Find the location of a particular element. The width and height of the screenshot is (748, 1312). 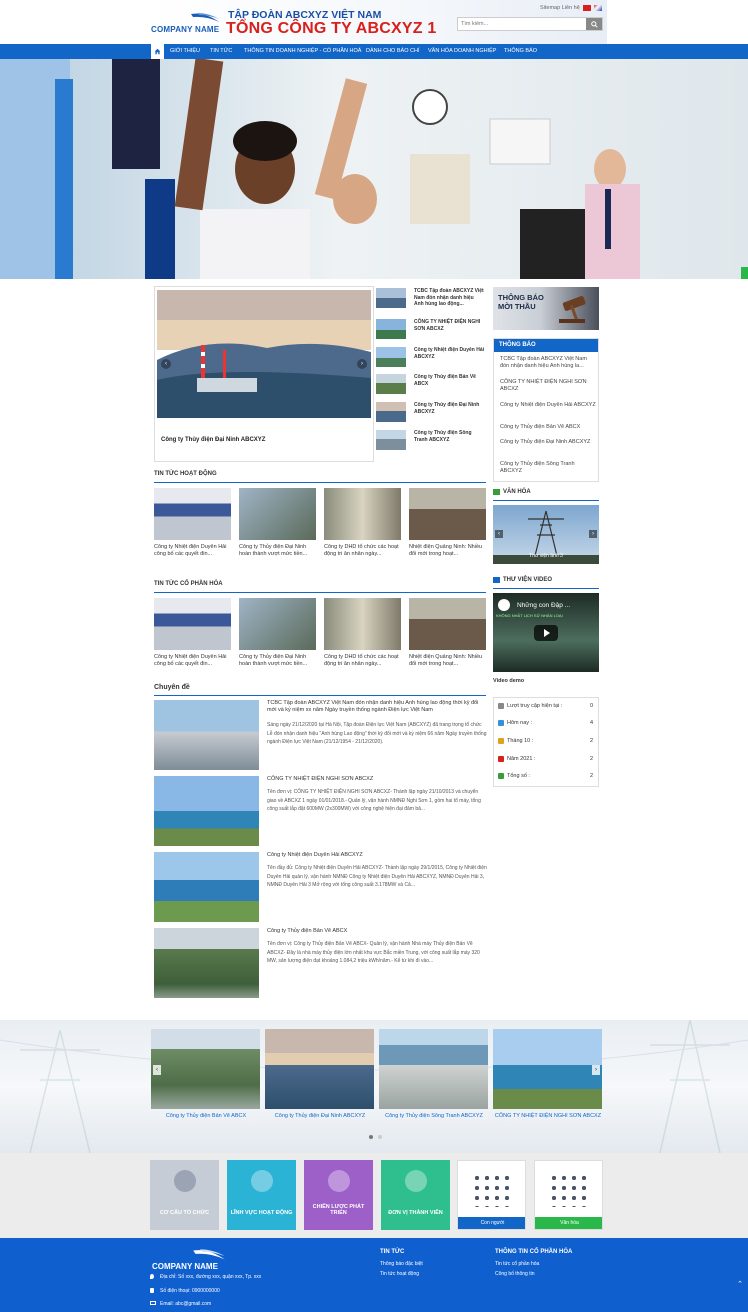

news-title: Công ty Thủy điện Sông Tranh ABCXYZ is located at coordinates (443, 436).